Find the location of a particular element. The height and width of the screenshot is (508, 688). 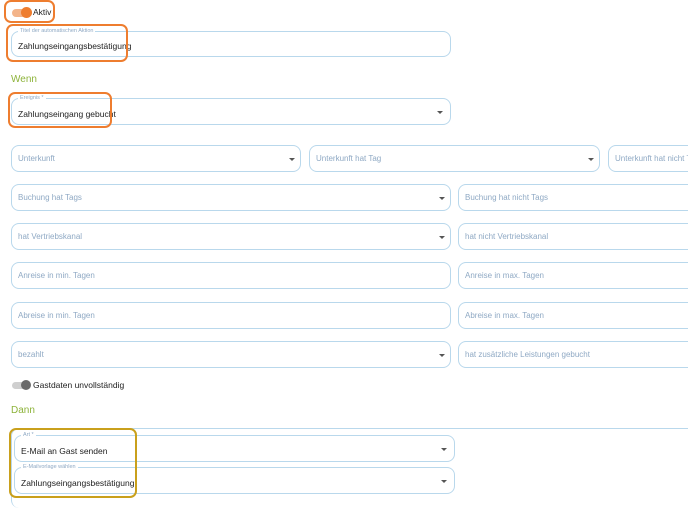

booking-has-not-tags-select: Buchung hat nicht Tags is located at coordinates (573, 197).